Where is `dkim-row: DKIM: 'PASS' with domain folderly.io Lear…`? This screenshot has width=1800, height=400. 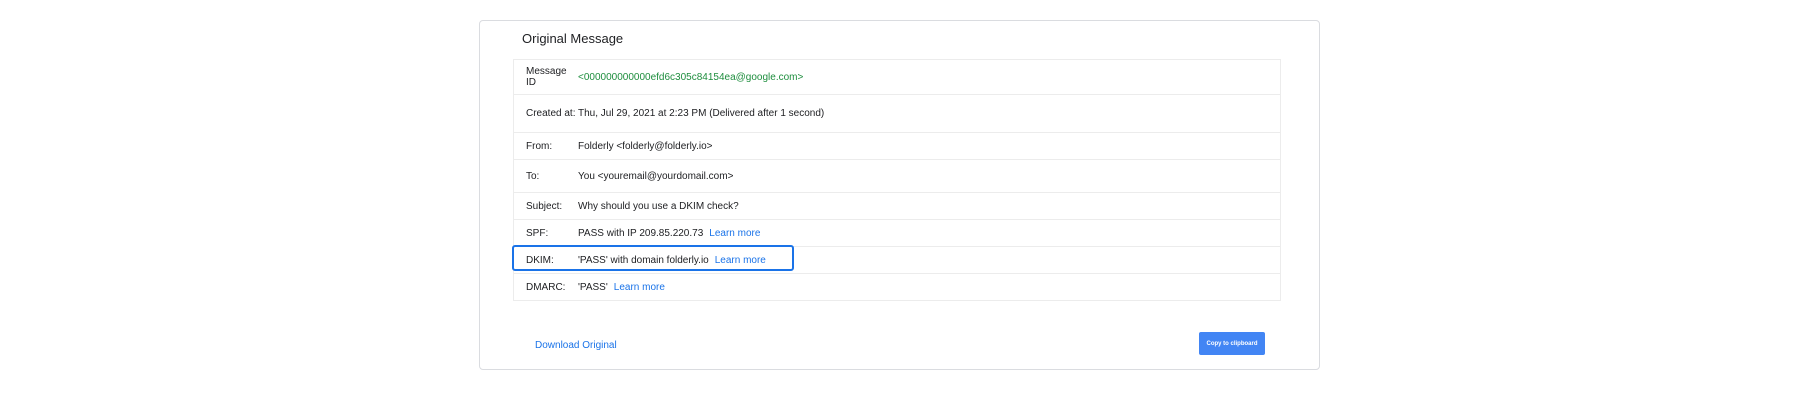
dkim-row: DKIM: 'PASS' with domain folderly.io Lear… is located at coordinates (896, 259).